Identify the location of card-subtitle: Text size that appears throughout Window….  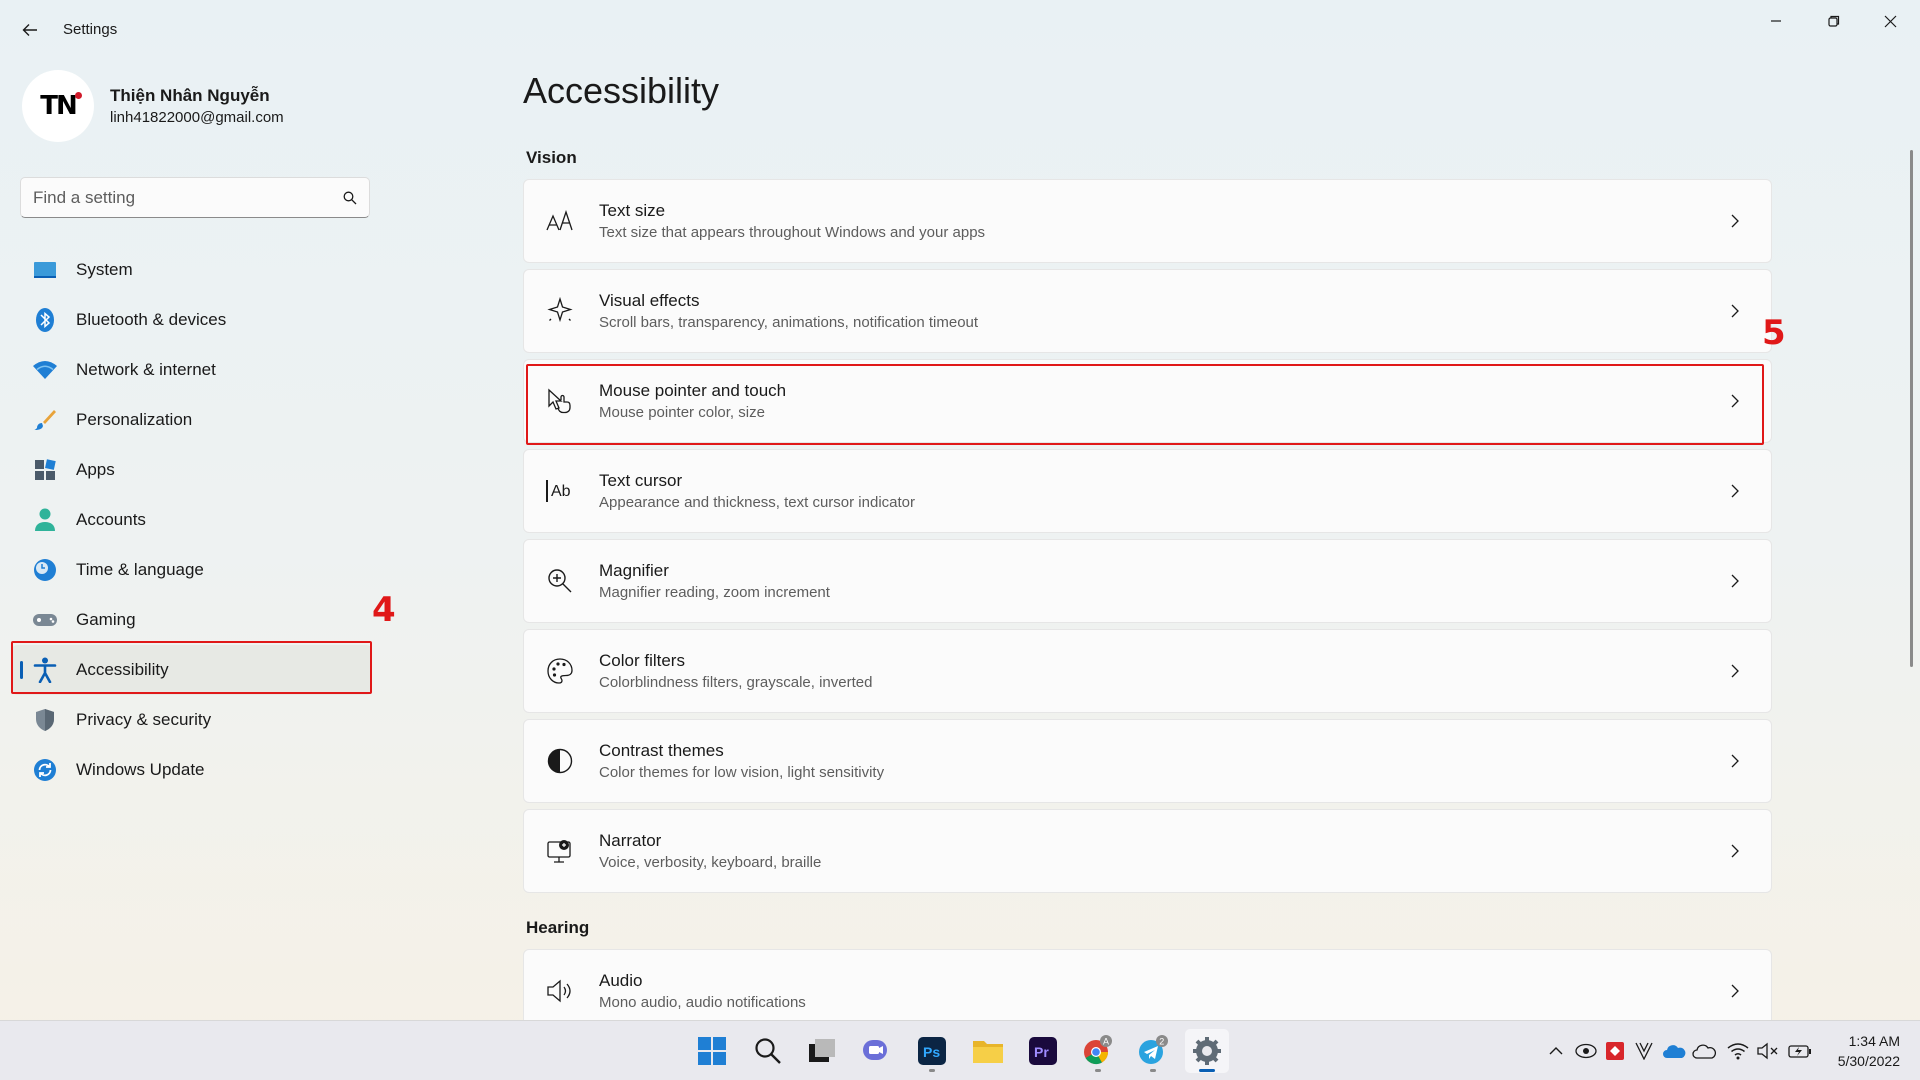
(792, 232).